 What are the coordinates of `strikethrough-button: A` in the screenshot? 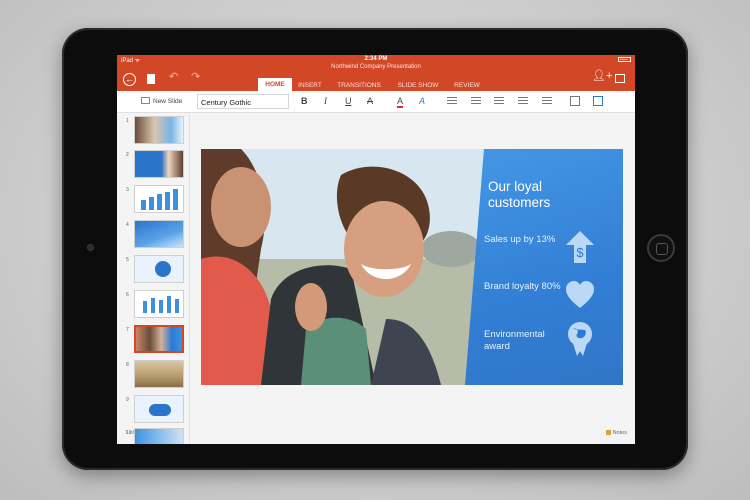 It's located at (370, 101).